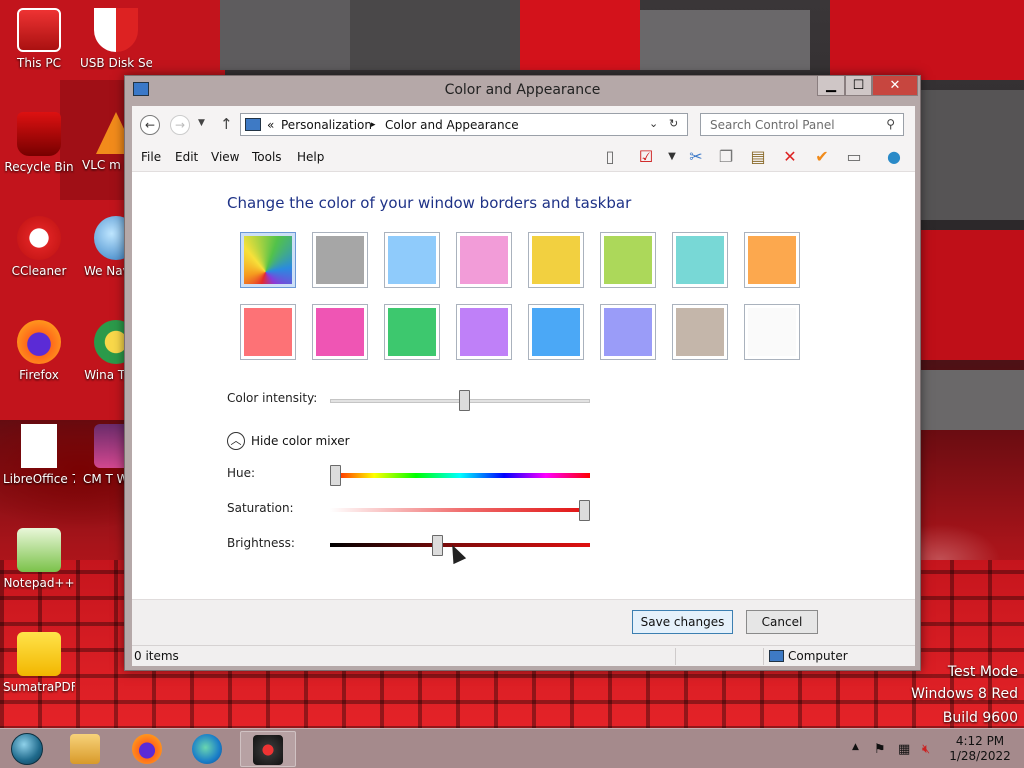  Describe the element at coordinates (86, 749) in the screenshot. I see `taskbar-file-explorer` at that location.